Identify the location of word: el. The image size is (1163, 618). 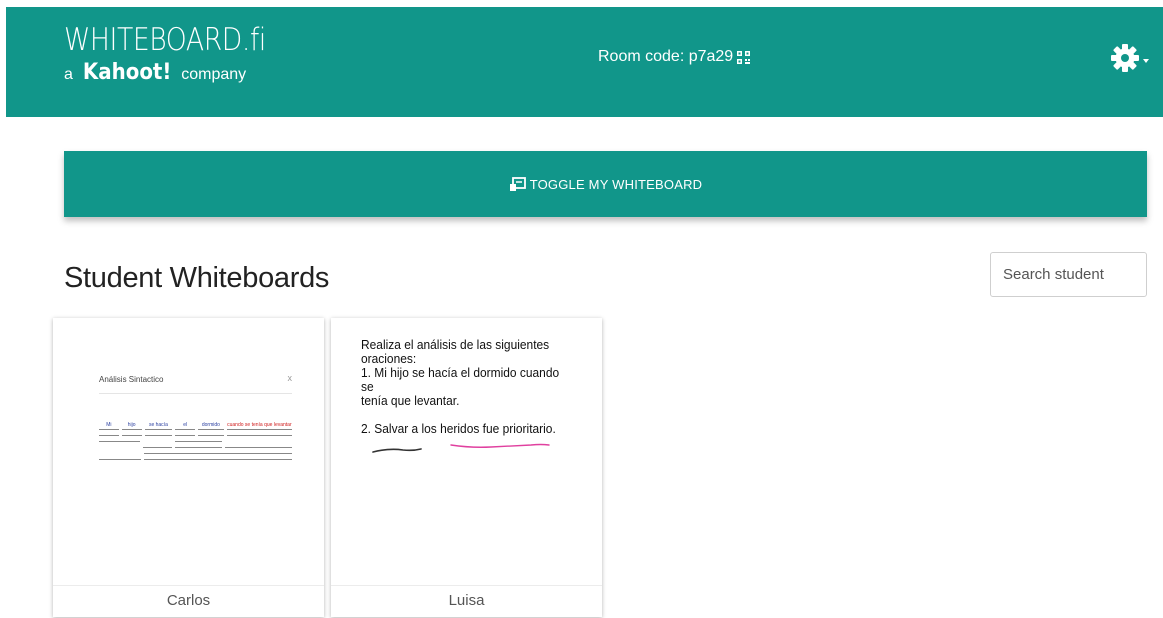
(185, 426).